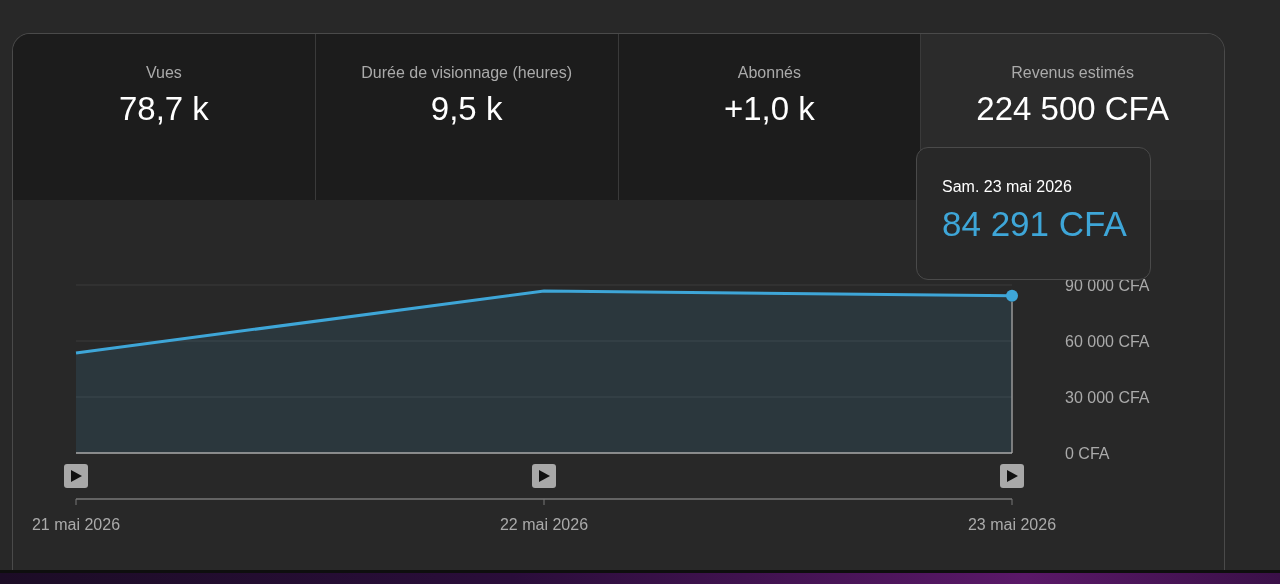 This screenshot has width=1280, height=584. Describe the element at coordinates (544, 524) in the screenshot. I see `axis-label: 22 mai 2026` at that location.